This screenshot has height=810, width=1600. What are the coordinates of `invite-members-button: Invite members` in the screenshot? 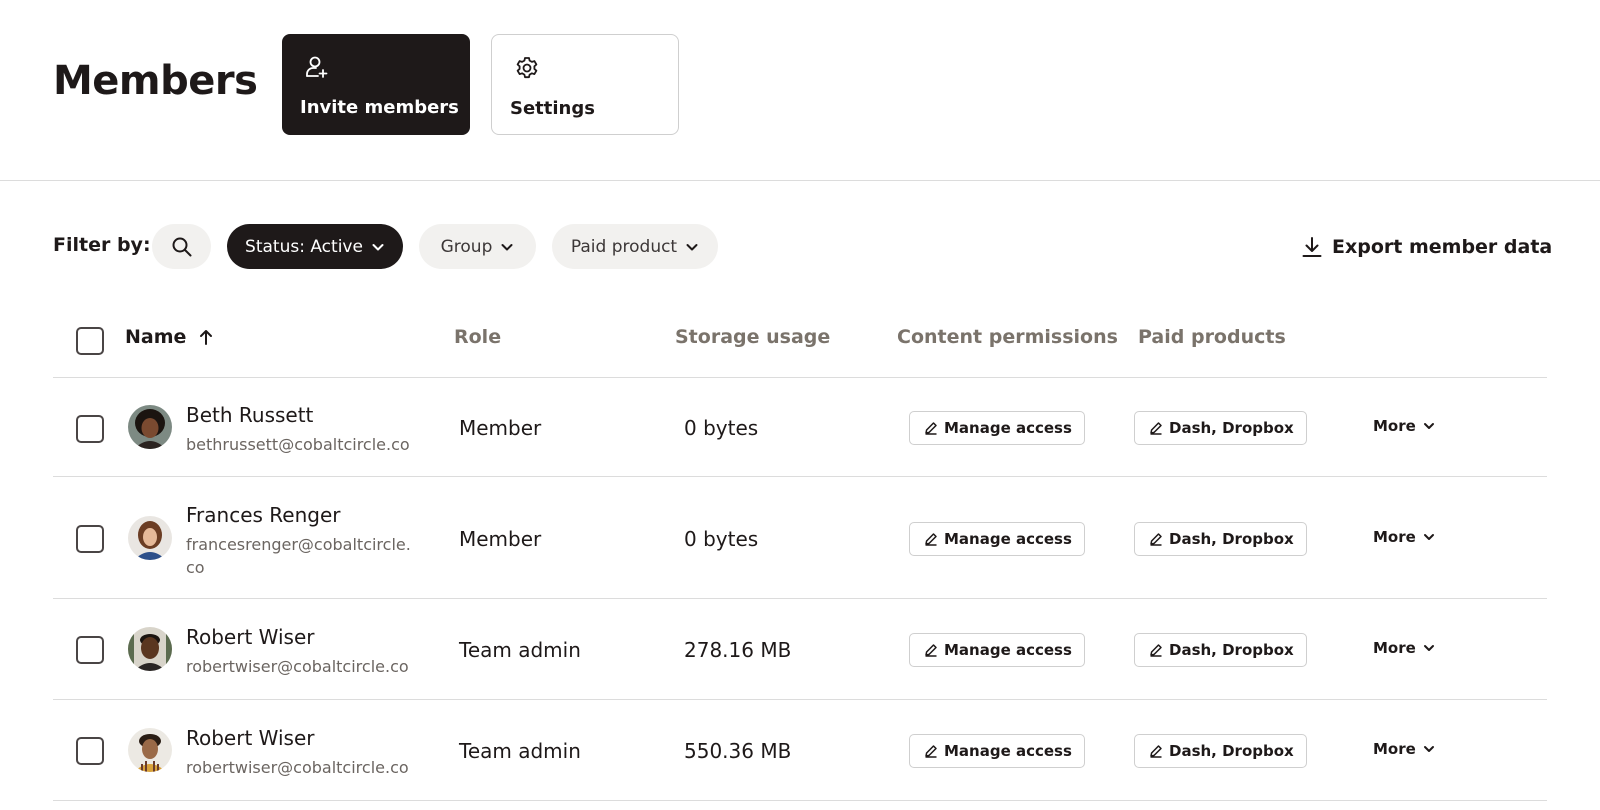 It's located at (376, 84).